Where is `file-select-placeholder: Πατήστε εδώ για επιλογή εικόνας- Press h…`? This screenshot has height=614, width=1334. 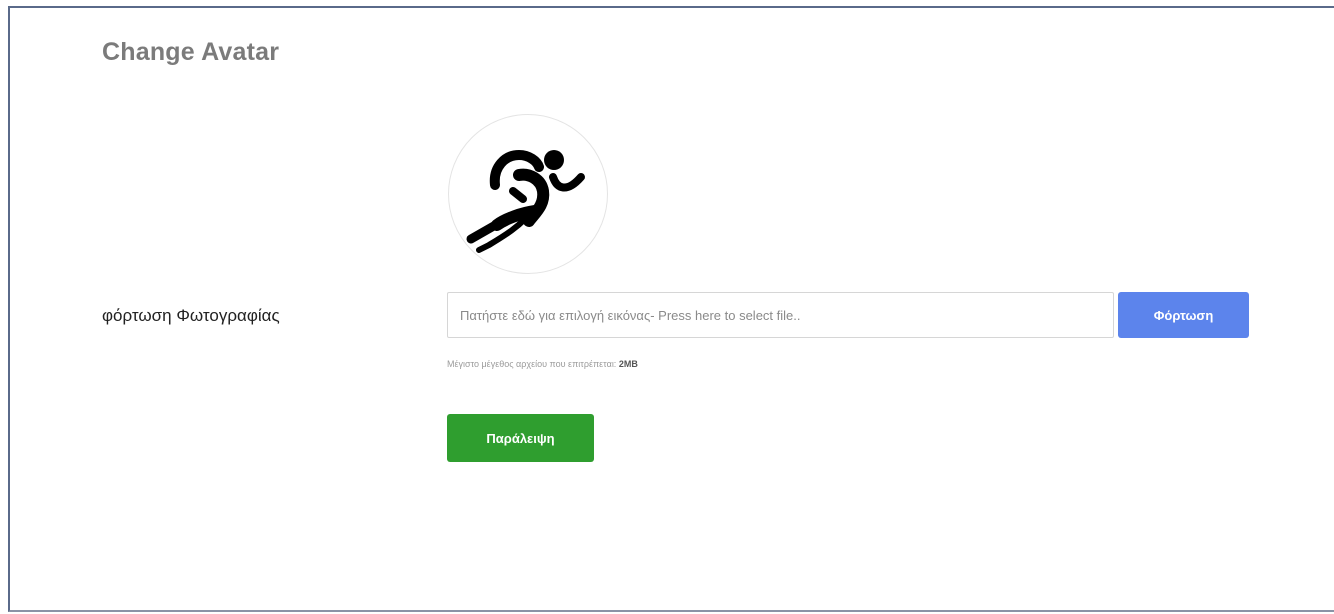 file-select-placeholder: Πατήστε εδώ για επιλογή εικόνας- Press h… is located at coordinates (630, 315).